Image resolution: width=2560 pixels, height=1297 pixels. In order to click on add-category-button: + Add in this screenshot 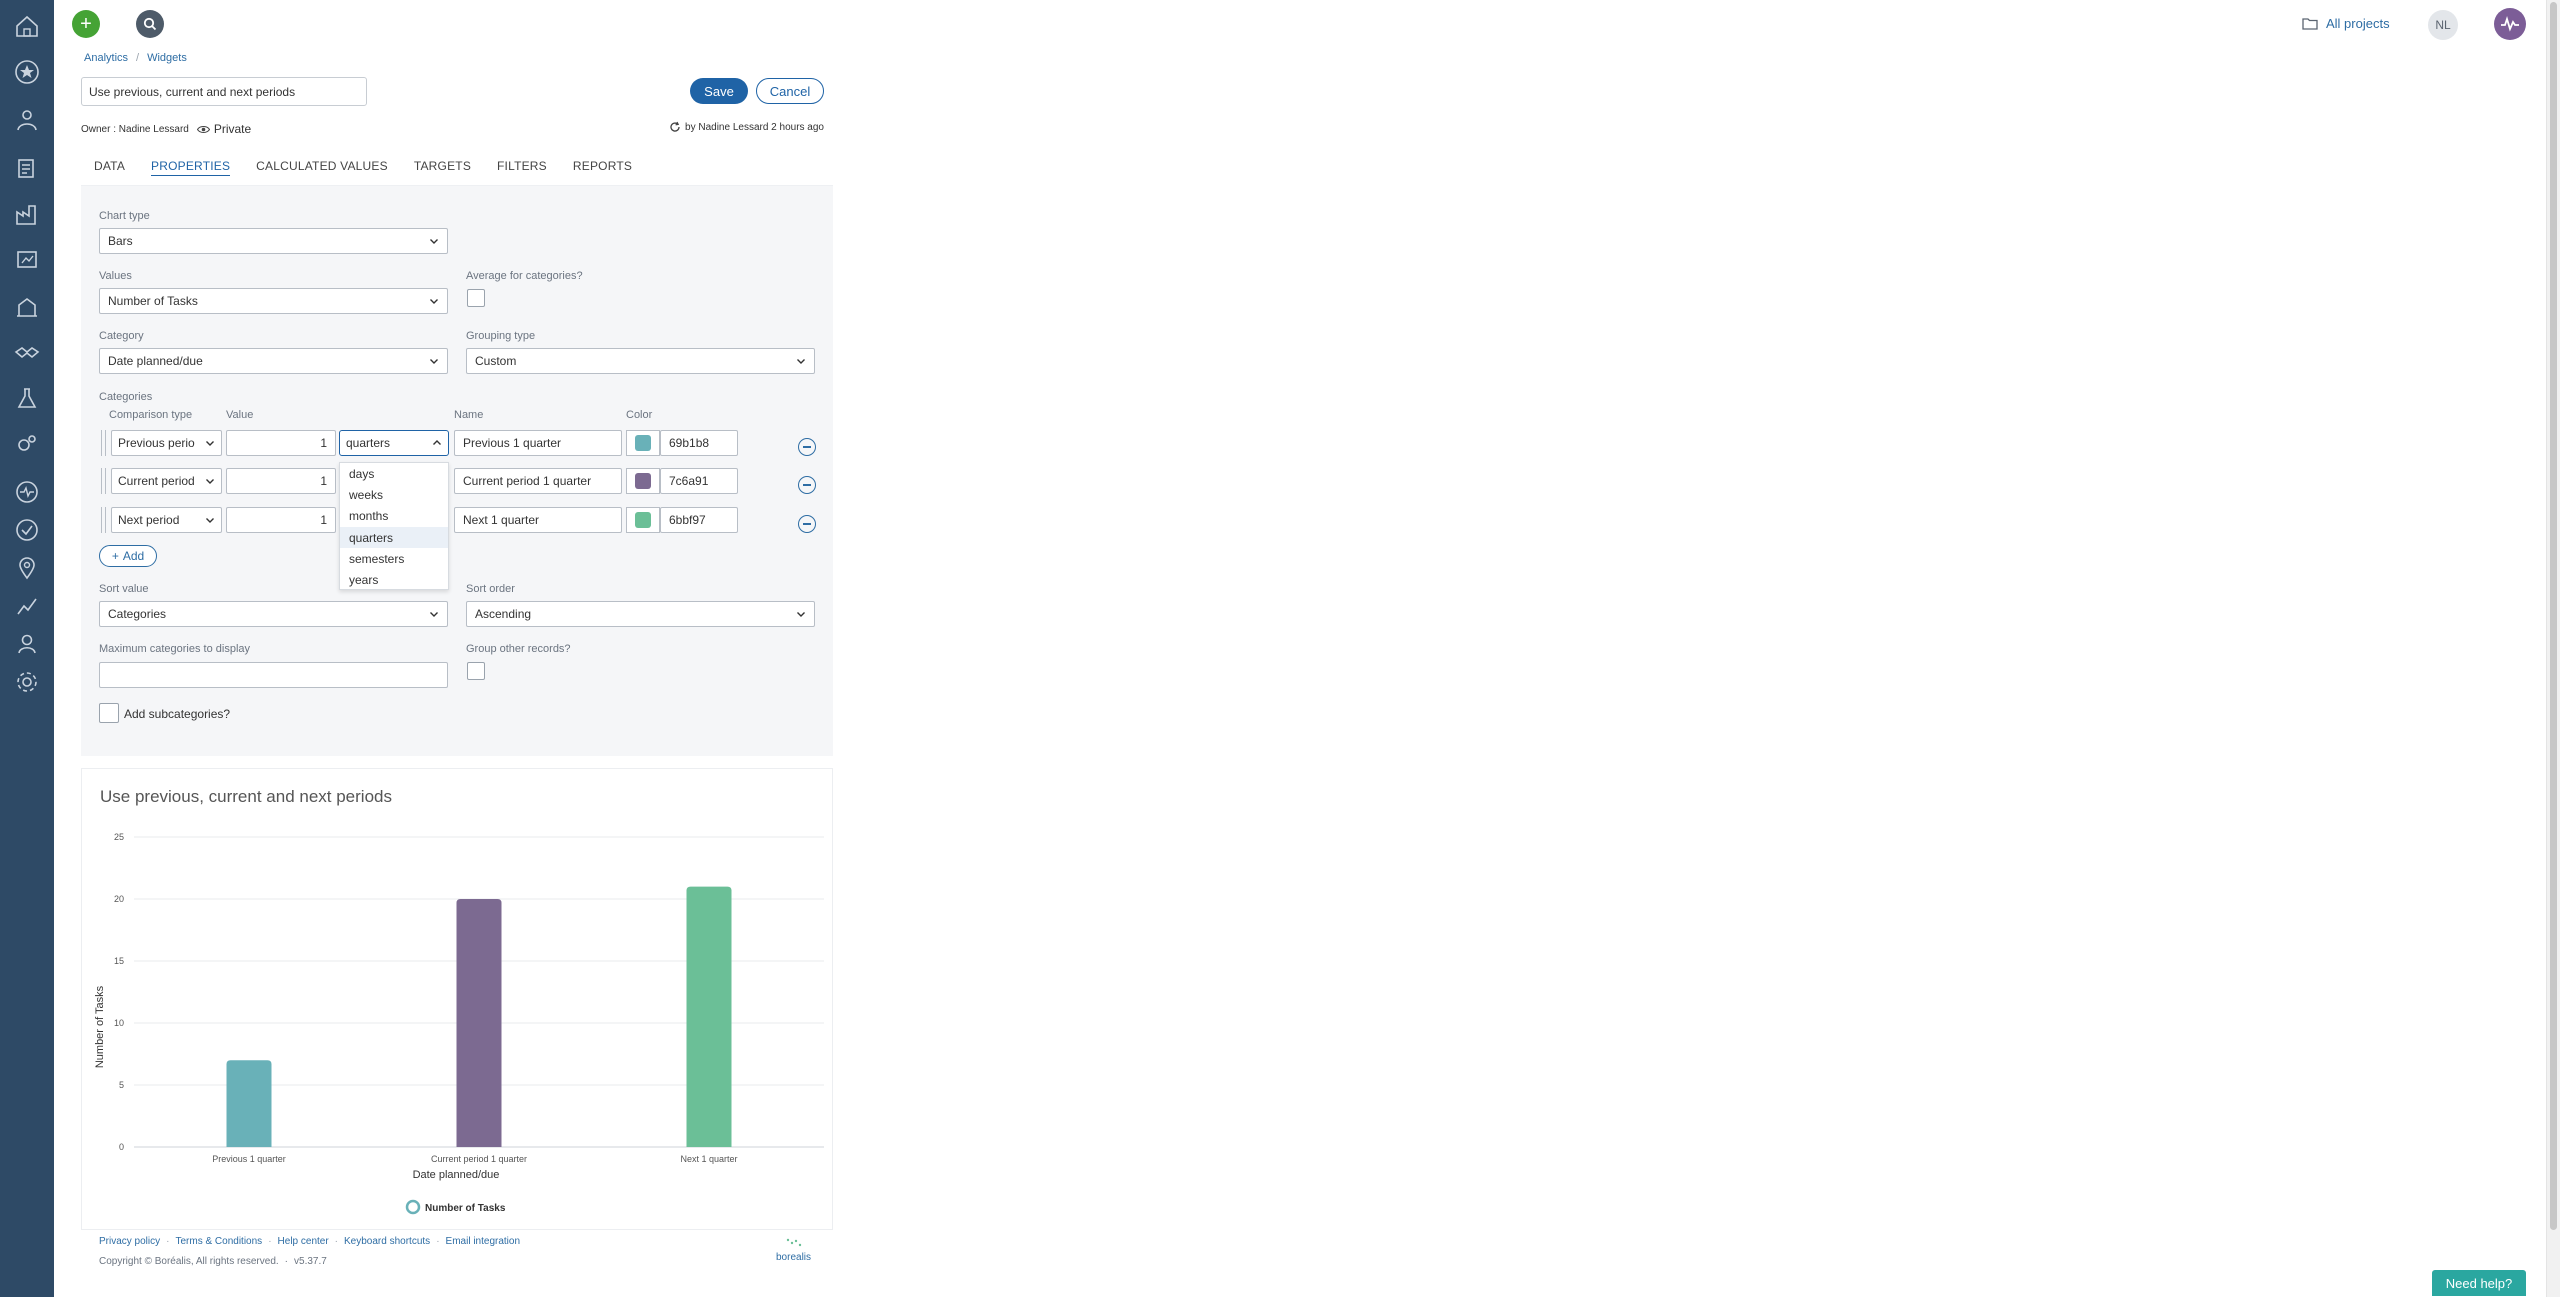, I will do `click(128, 556)`.